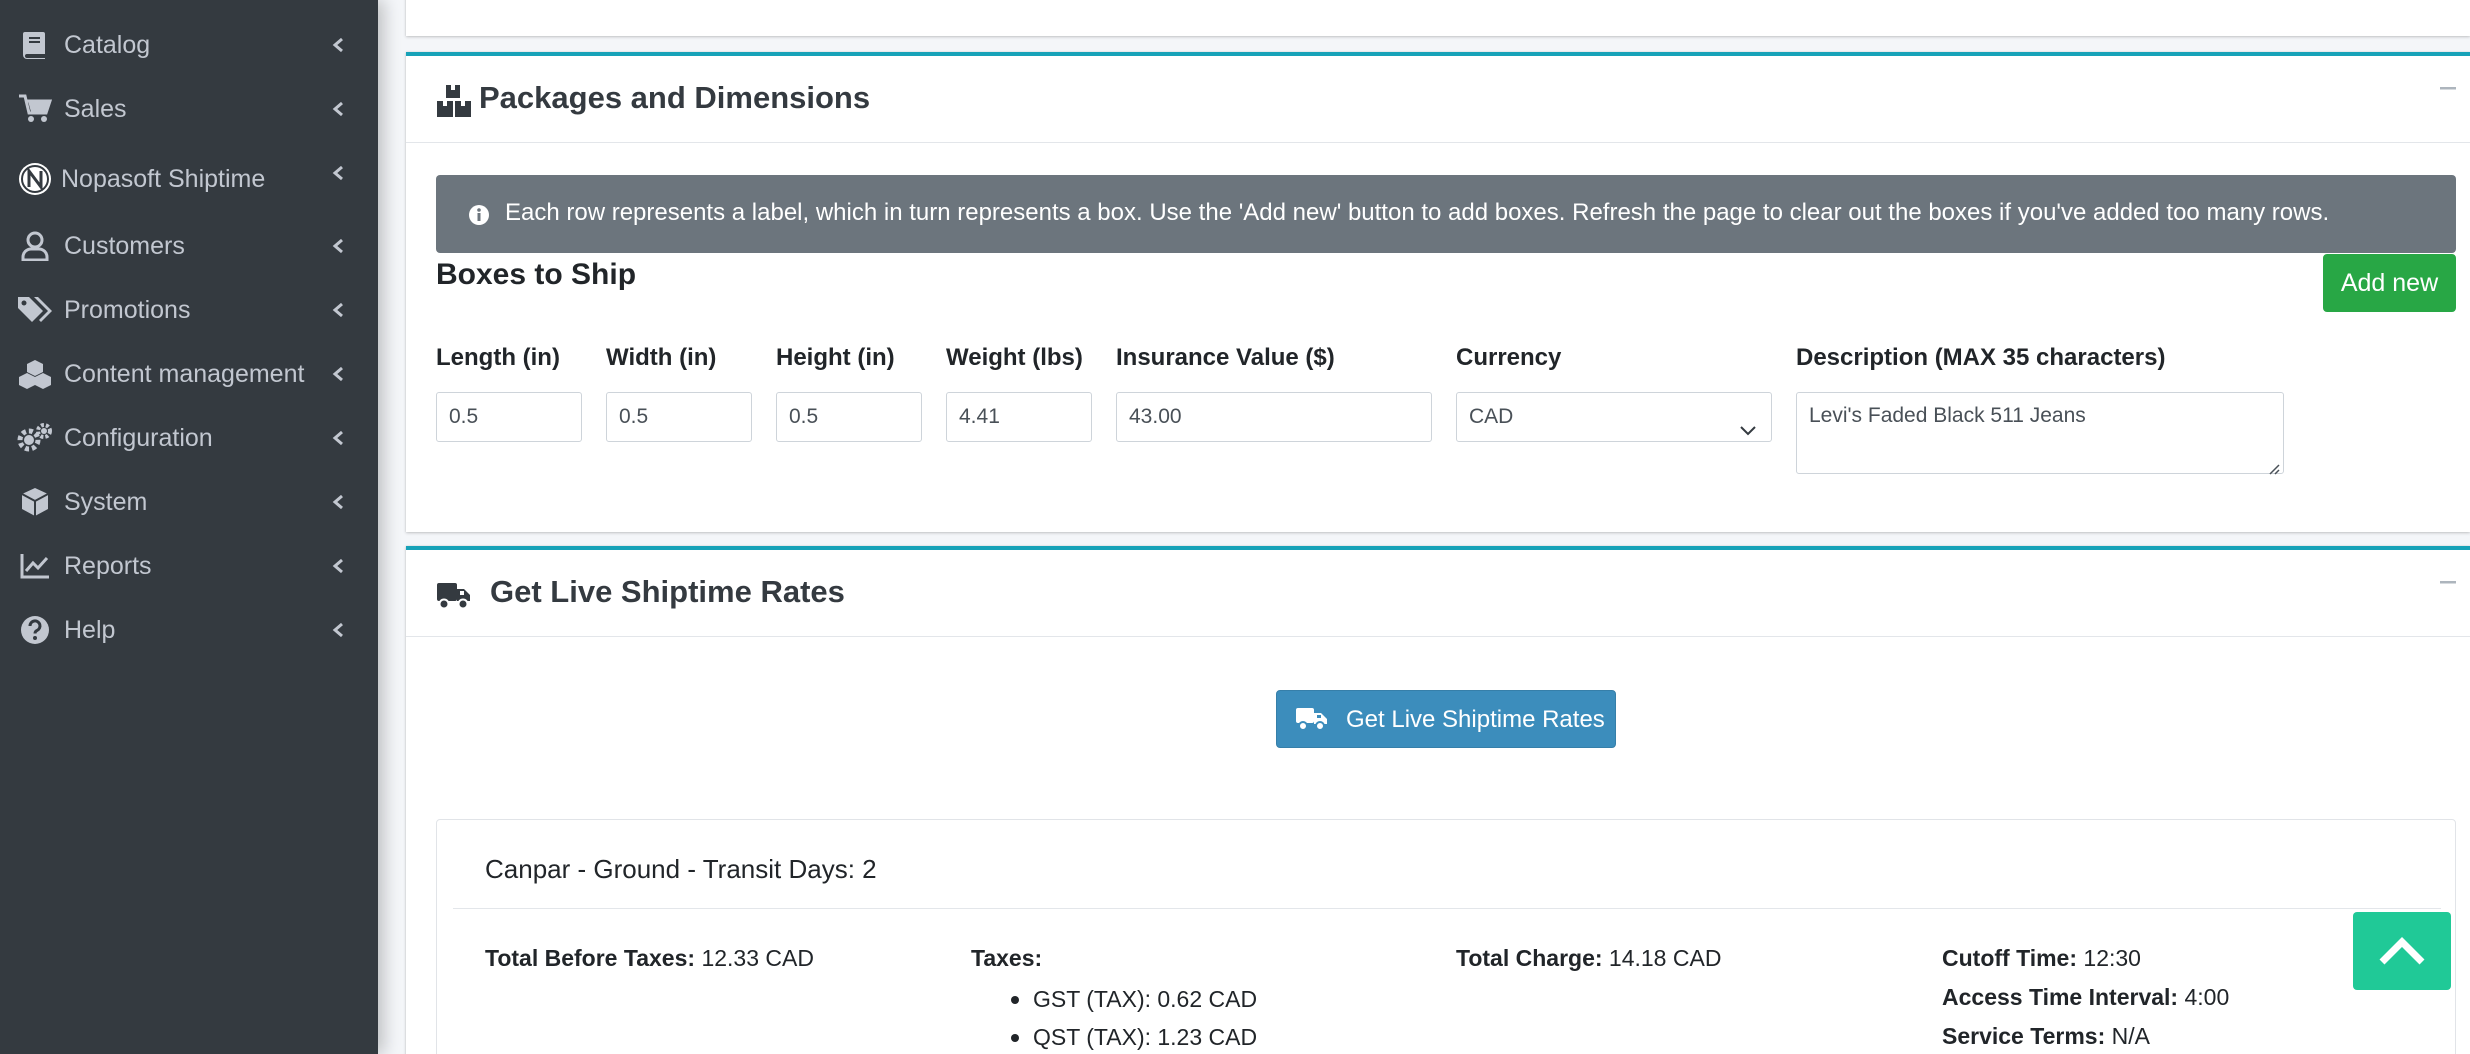 The image size is (2470, 1054). Describe the element at coordinates (2060, 997) in the screenshot. I see `access-time-label: Access Time Interval:` at that location.